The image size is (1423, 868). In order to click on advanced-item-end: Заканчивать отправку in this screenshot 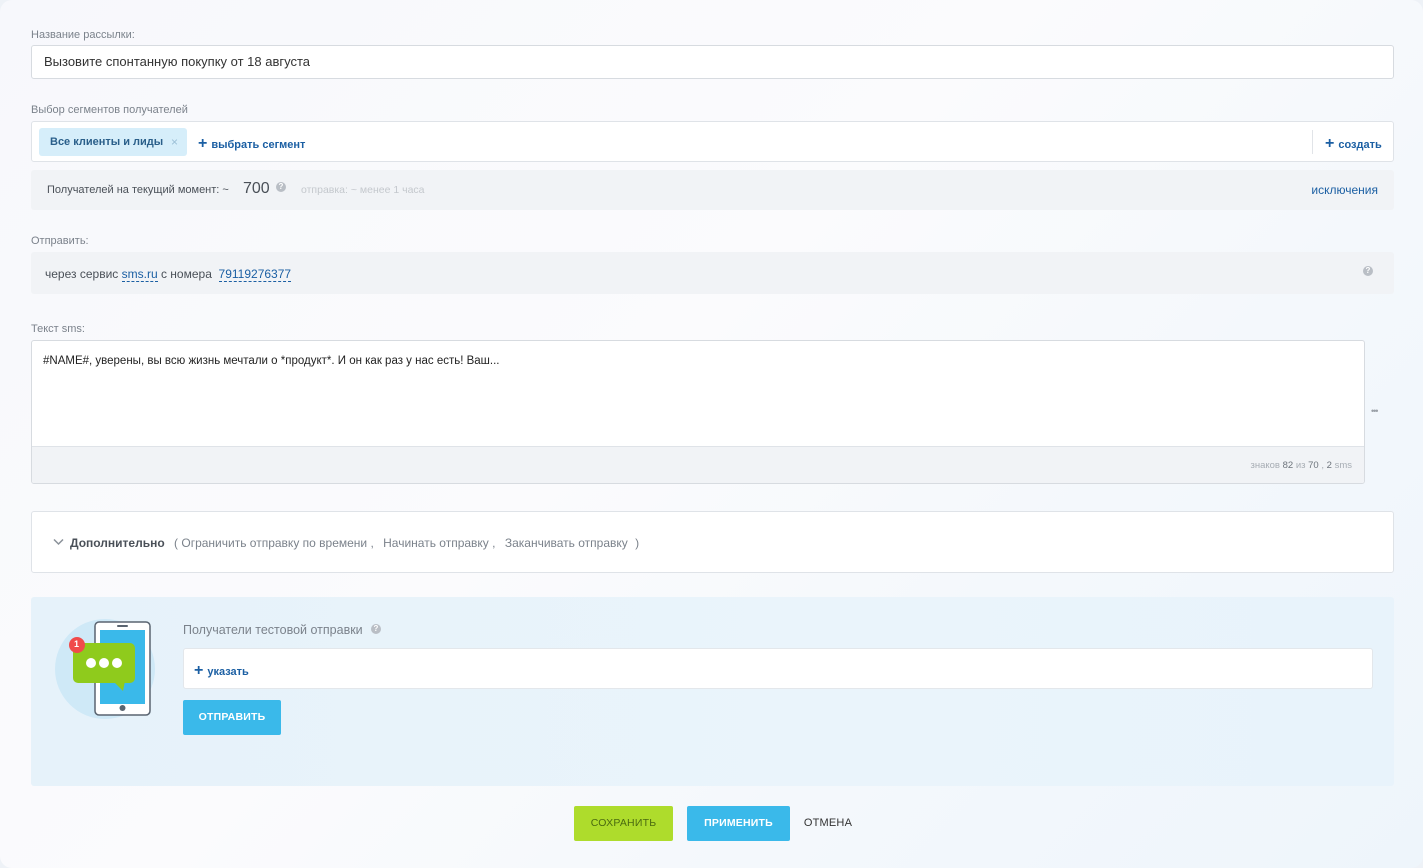, I will do `click(566, 543)`.